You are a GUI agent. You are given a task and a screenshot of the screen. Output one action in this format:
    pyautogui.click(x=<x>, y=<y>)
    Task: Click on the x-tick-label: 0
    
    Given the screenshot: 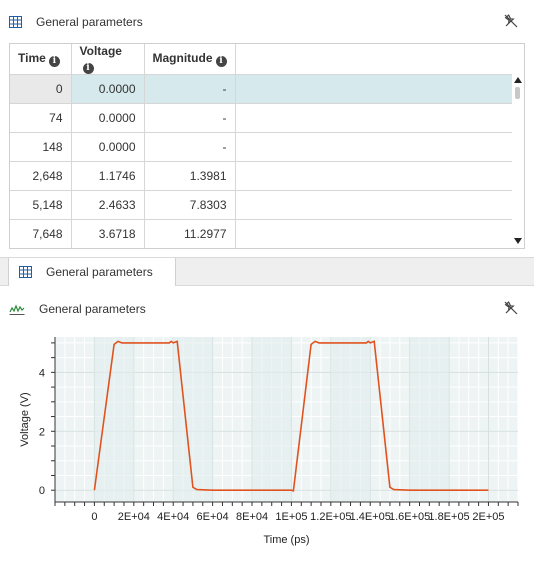 What is the action you would take?
    pyautogui.click(x=94, y=517)
    